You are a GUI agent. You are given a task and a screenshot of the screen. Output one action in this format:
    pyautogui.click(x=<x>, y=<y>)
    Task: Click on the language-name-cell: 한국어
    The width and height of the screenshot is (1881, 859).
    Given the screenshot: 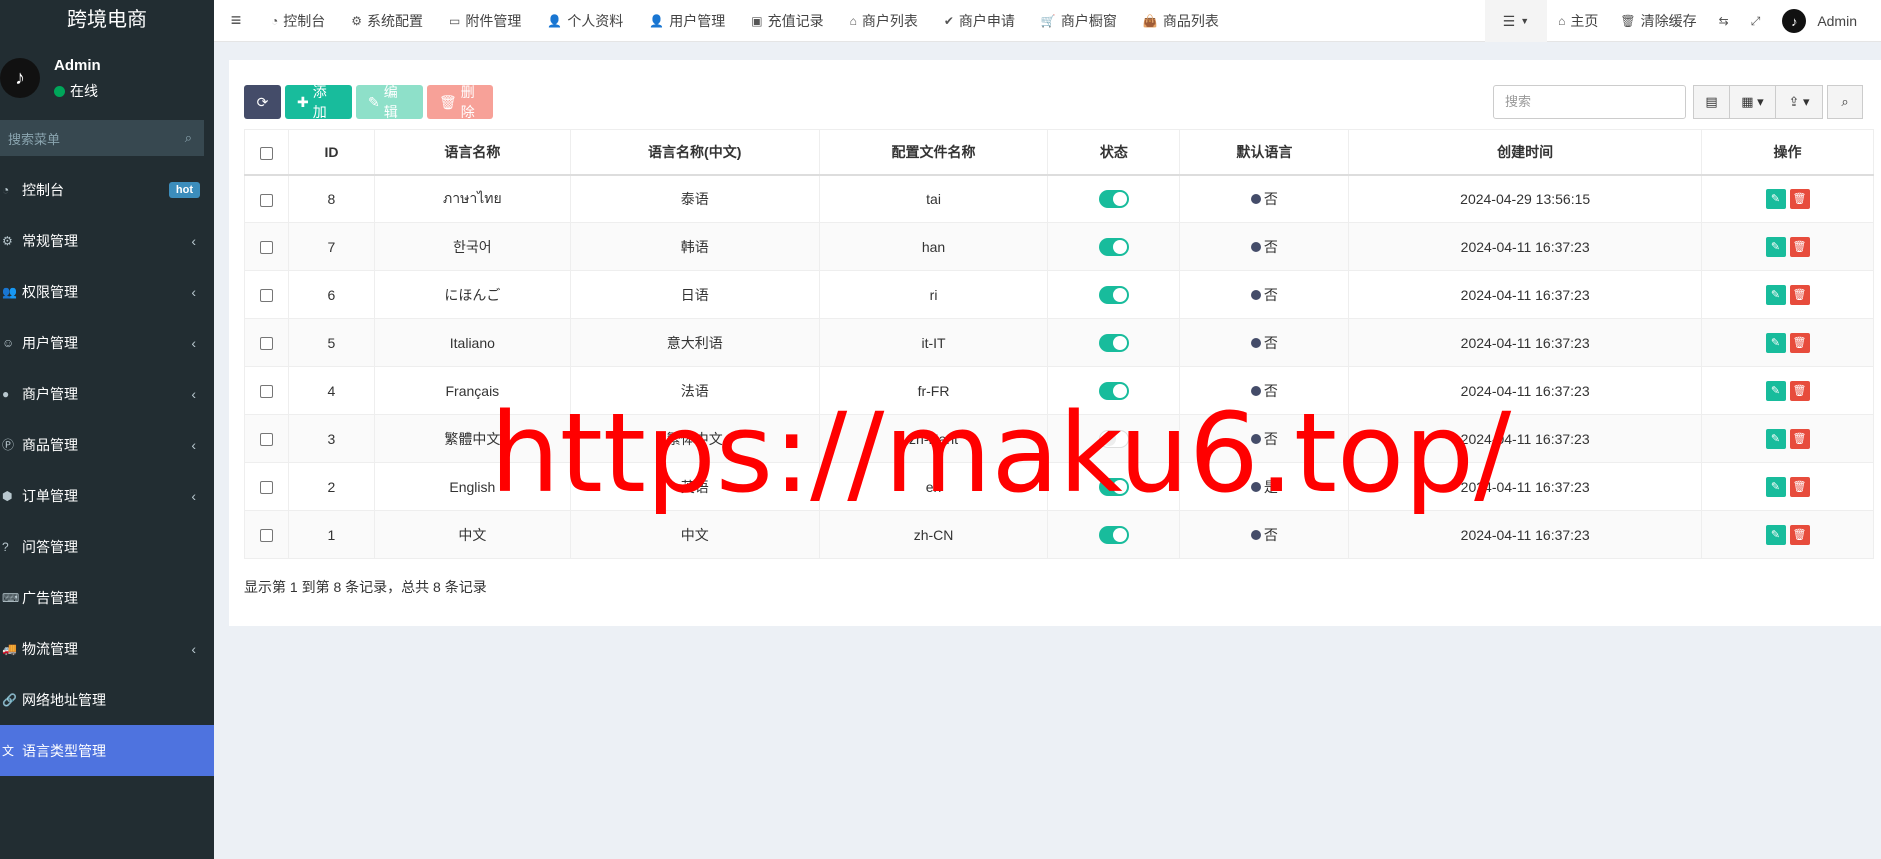 What is the action you would take?
    pyautogui.click(x=472, y=246)
    